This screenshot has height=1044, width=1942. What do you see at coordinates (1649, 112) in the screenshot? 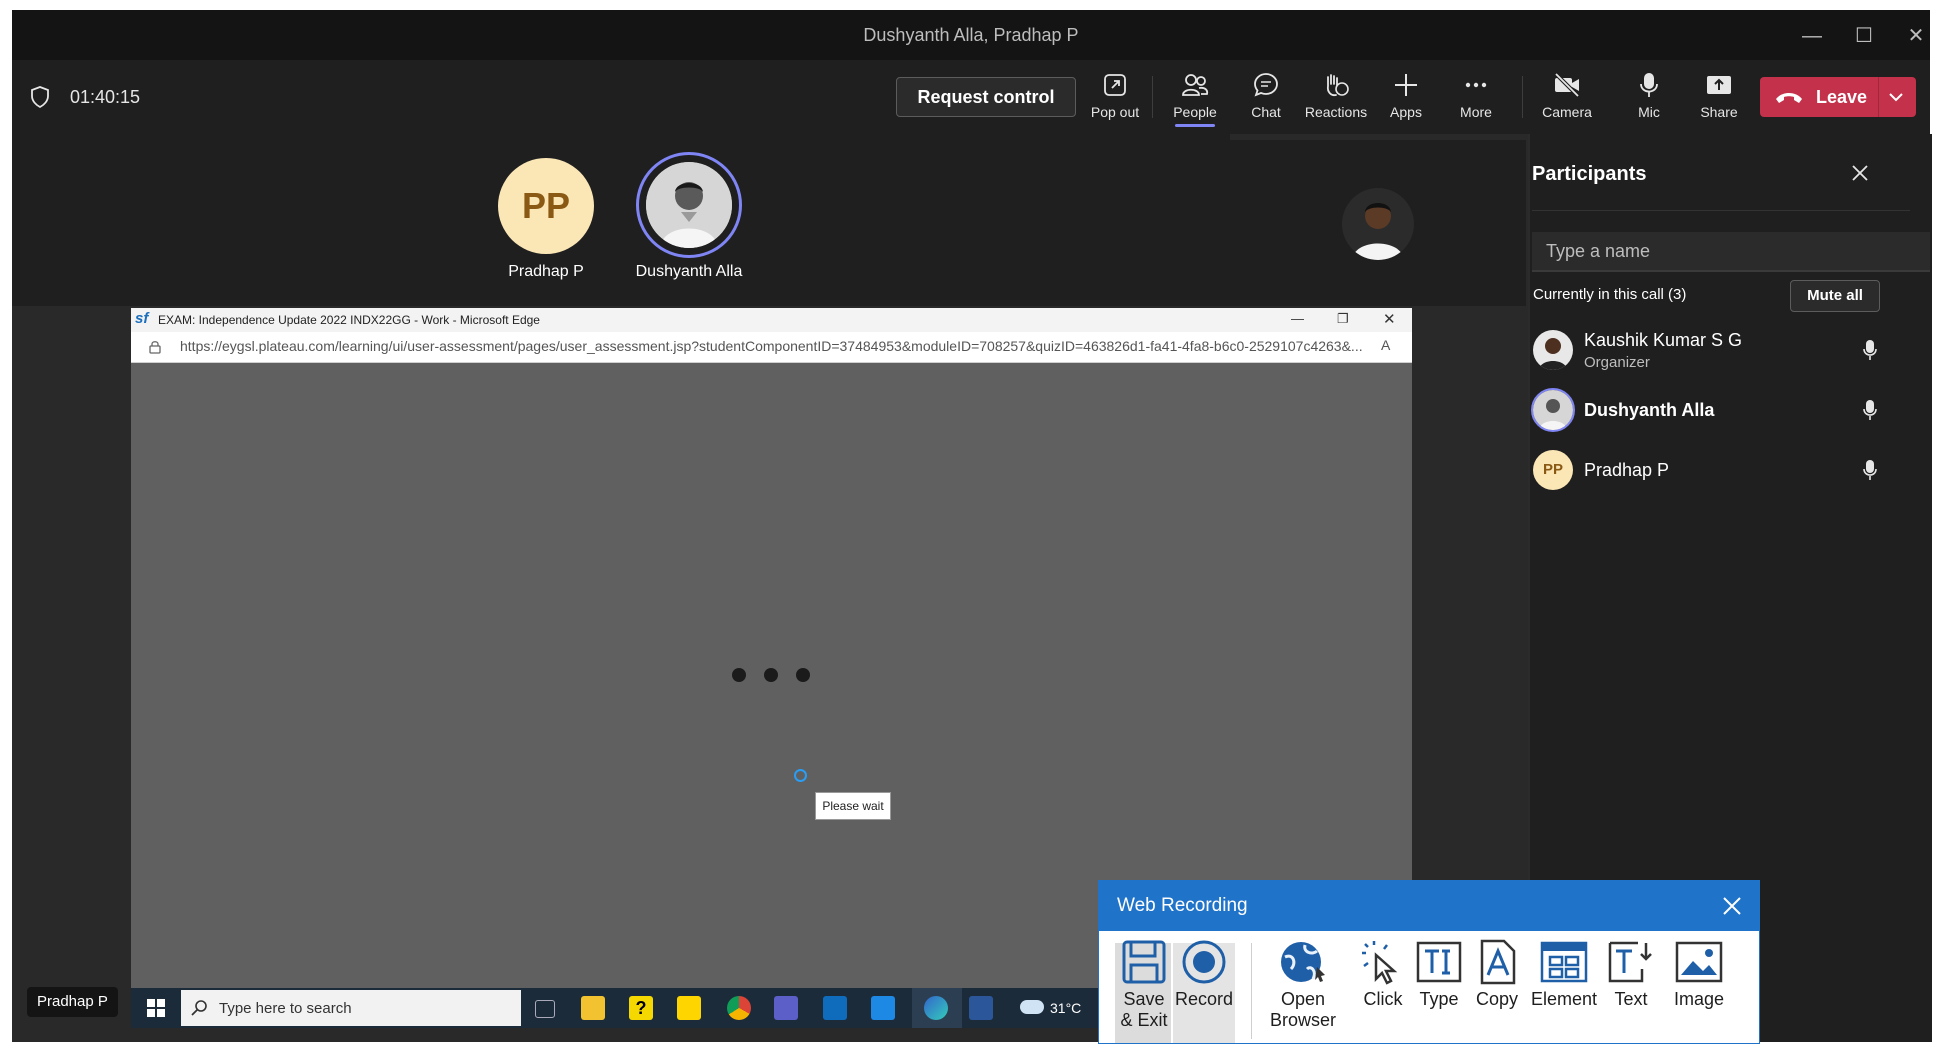
I see `mic-label: Mic` at bounding box center [1649, 112].